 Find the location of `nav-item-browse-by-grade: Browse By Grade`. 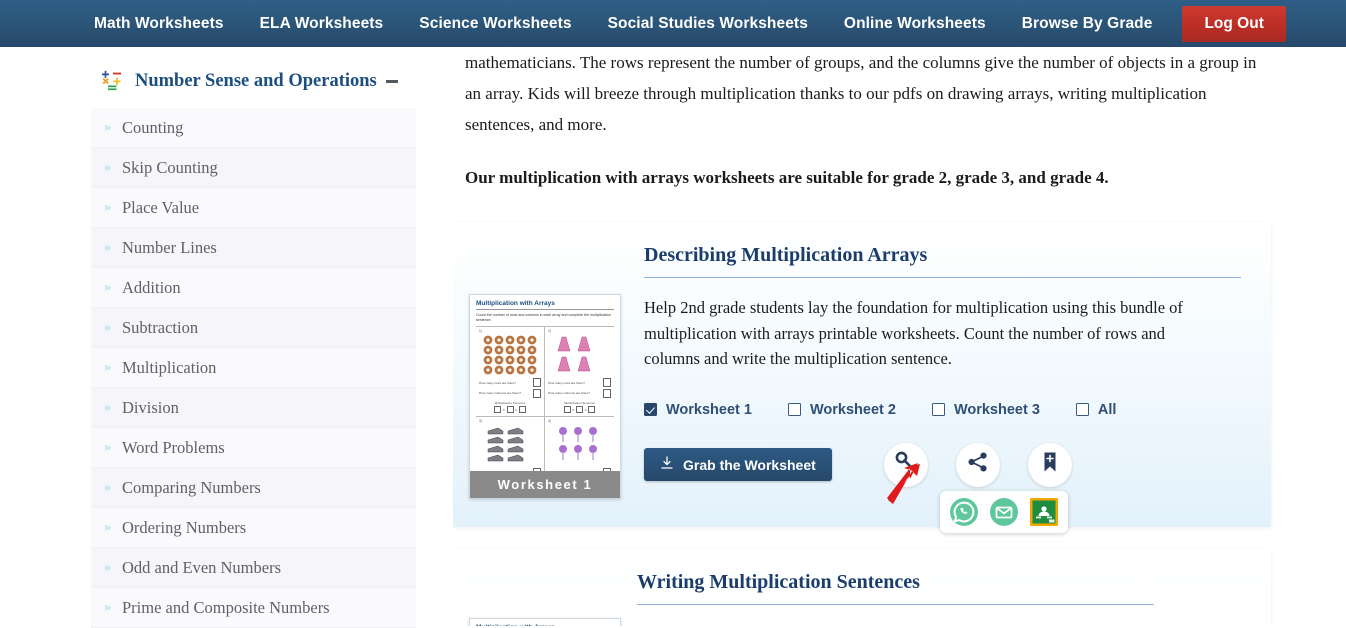

nav-item-browse-by-grade: Browse By Grade is located at coordinates (1087, 23).